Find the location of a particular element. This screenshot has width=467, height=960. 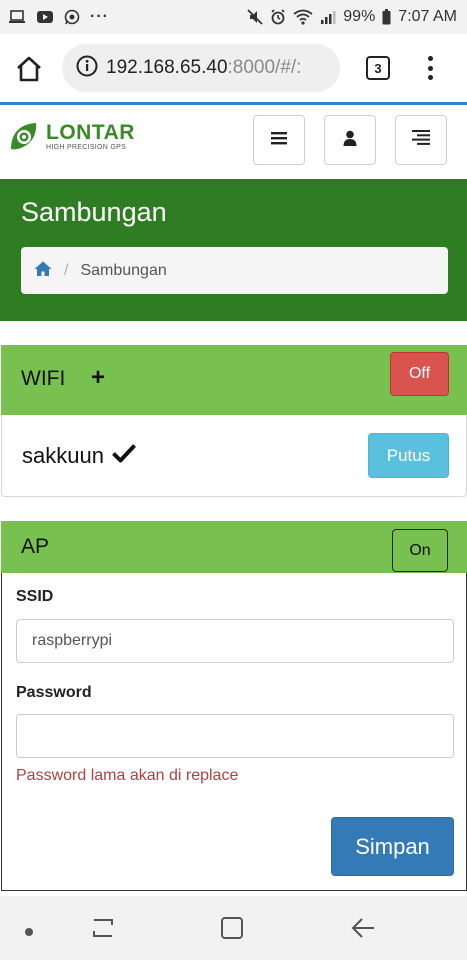

ssid-label: SSID is located at coordinates (35, 596).